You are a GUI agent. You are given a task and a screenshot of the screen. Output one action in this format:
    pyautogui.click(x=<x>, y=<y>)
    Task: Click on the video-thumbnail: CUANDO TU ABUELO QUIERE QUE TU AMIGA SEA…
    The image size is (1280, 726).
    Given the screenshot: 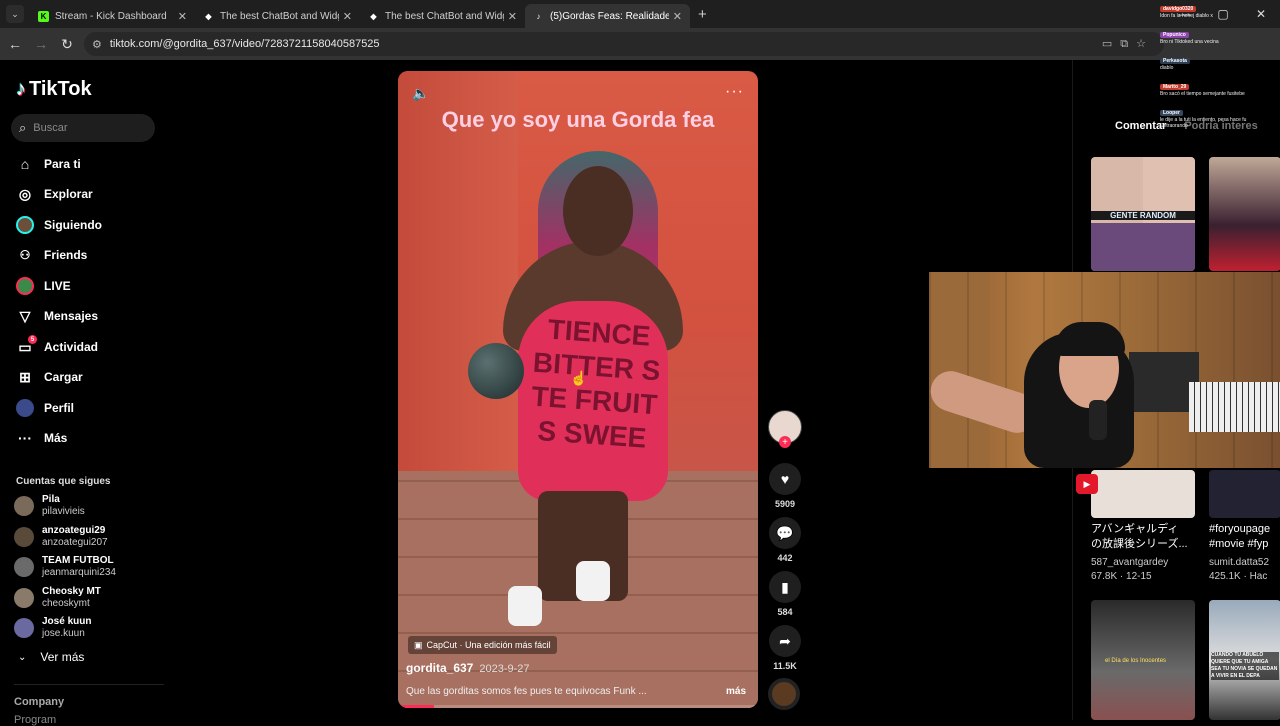 What is the action you would take?
    pyautogui.click(x=1244, y=660)
    